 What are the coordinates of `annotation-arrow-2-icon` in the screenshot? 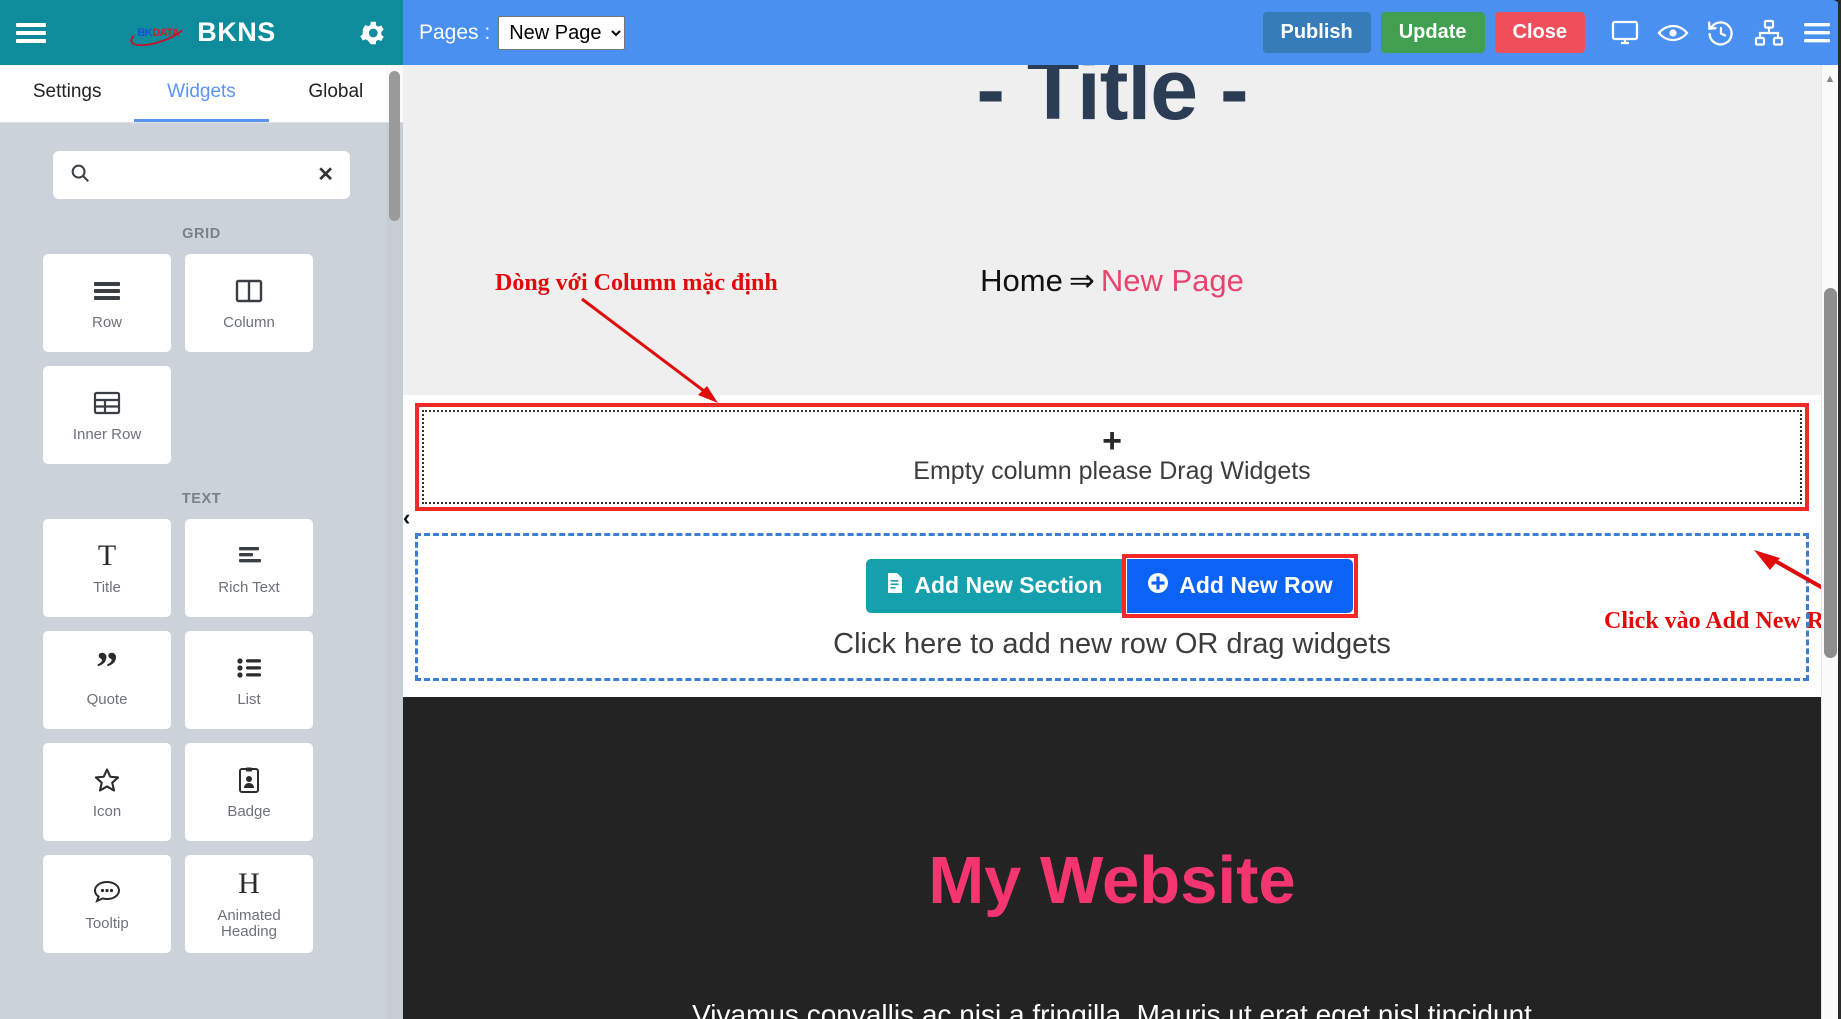 It's located at (1784, 583).